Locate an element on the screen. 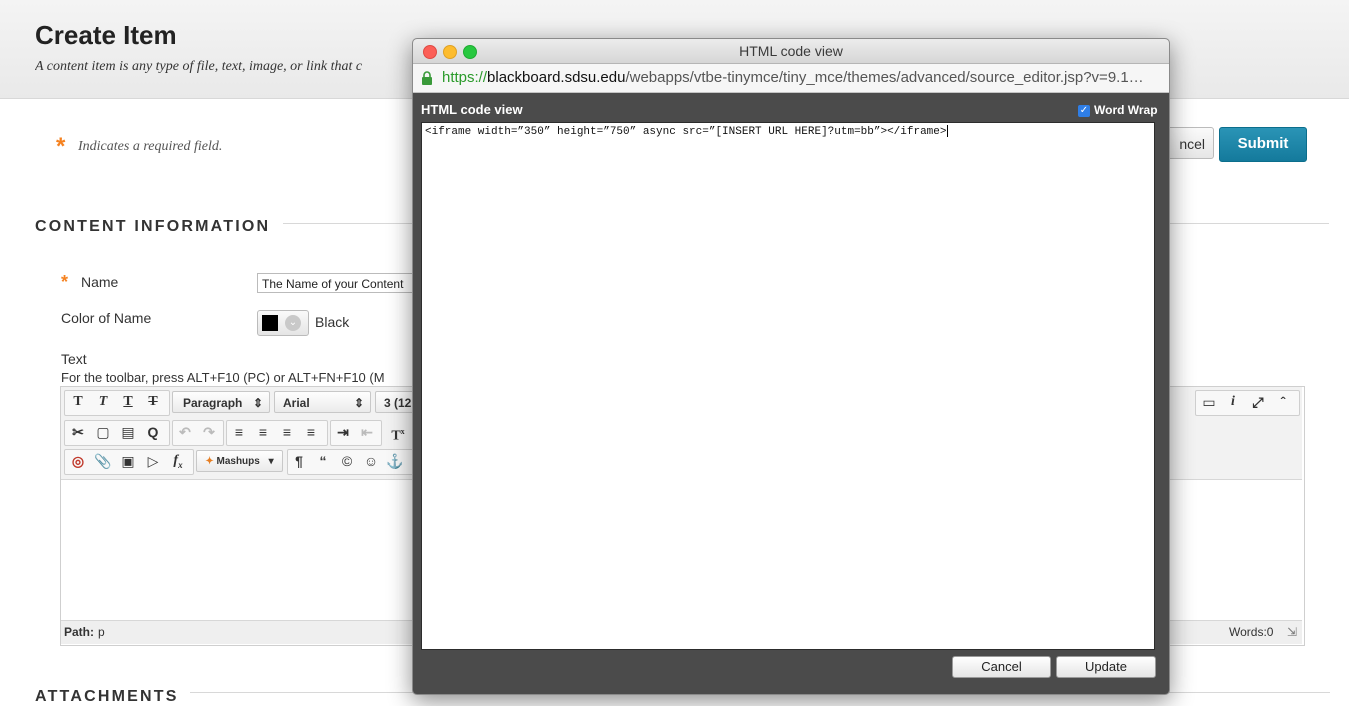  submit-button: Submit is located at coordinates (1263, 144).